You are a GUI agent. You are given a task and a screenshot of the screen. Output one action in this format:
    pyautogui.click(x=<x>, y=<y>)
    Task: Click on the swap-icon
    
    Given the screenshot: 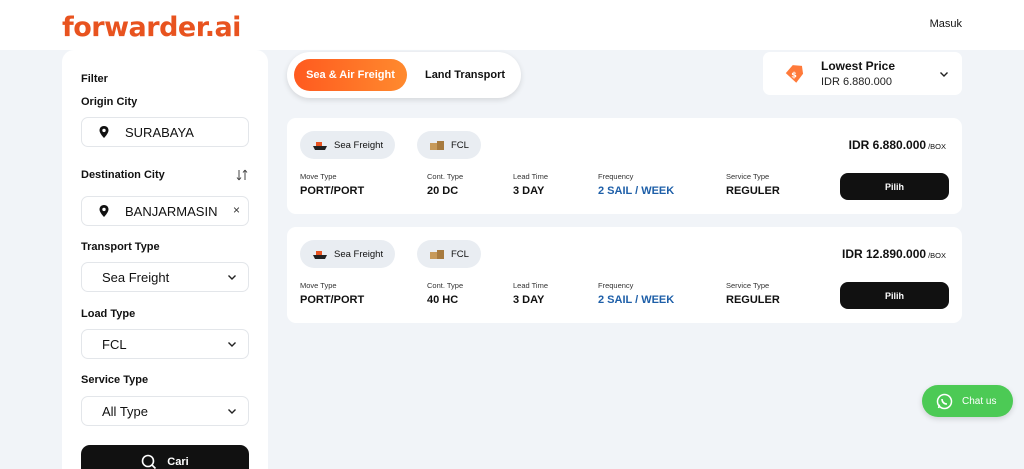 What is the action you would take?
    pyautogui.click(x=242, y=175)
    